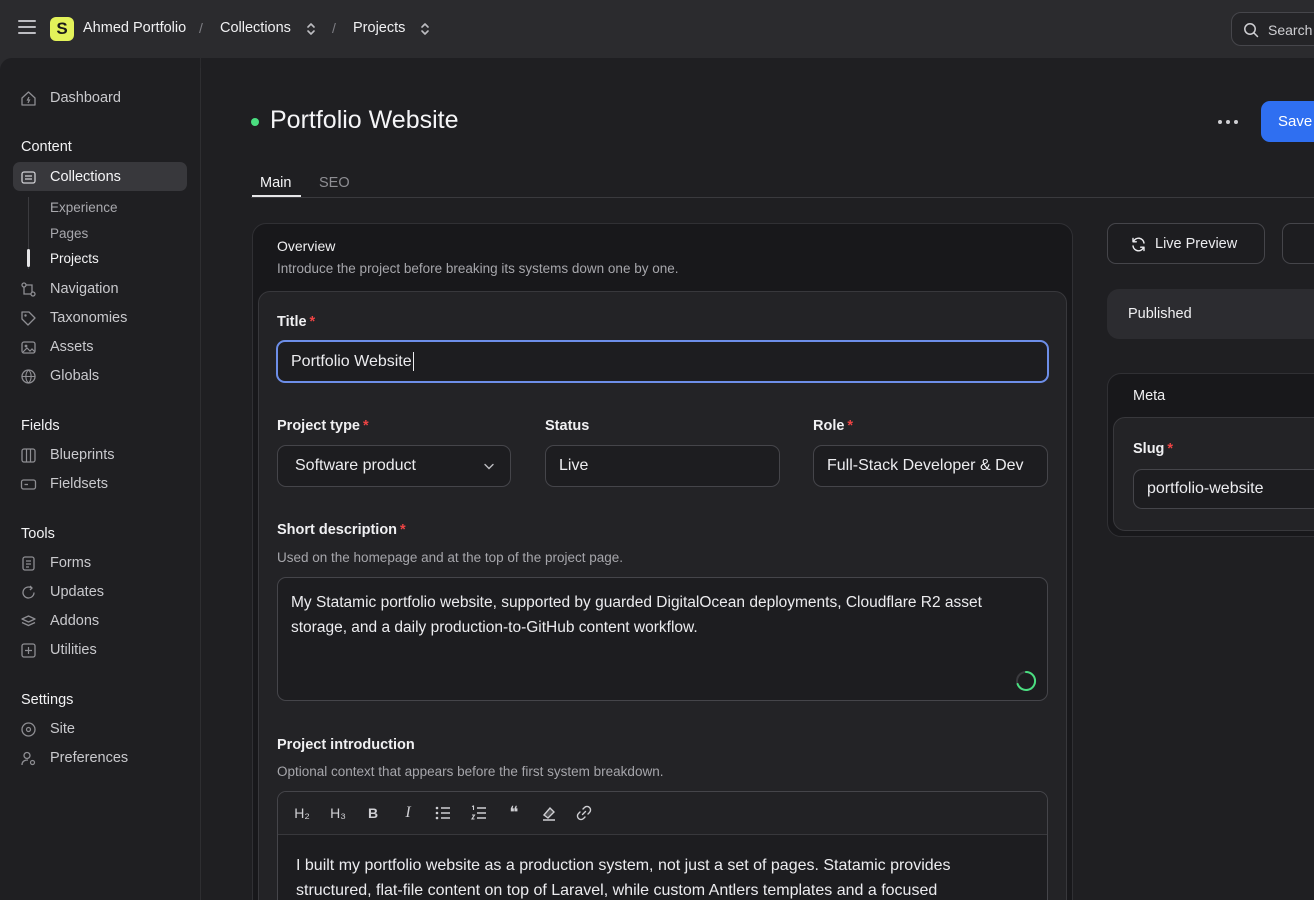 The image size is (1314, 900). Describe the element at coordinates (85, 98) in the screenshot. I see `sidebar-item-label: Dashboard` at that location.